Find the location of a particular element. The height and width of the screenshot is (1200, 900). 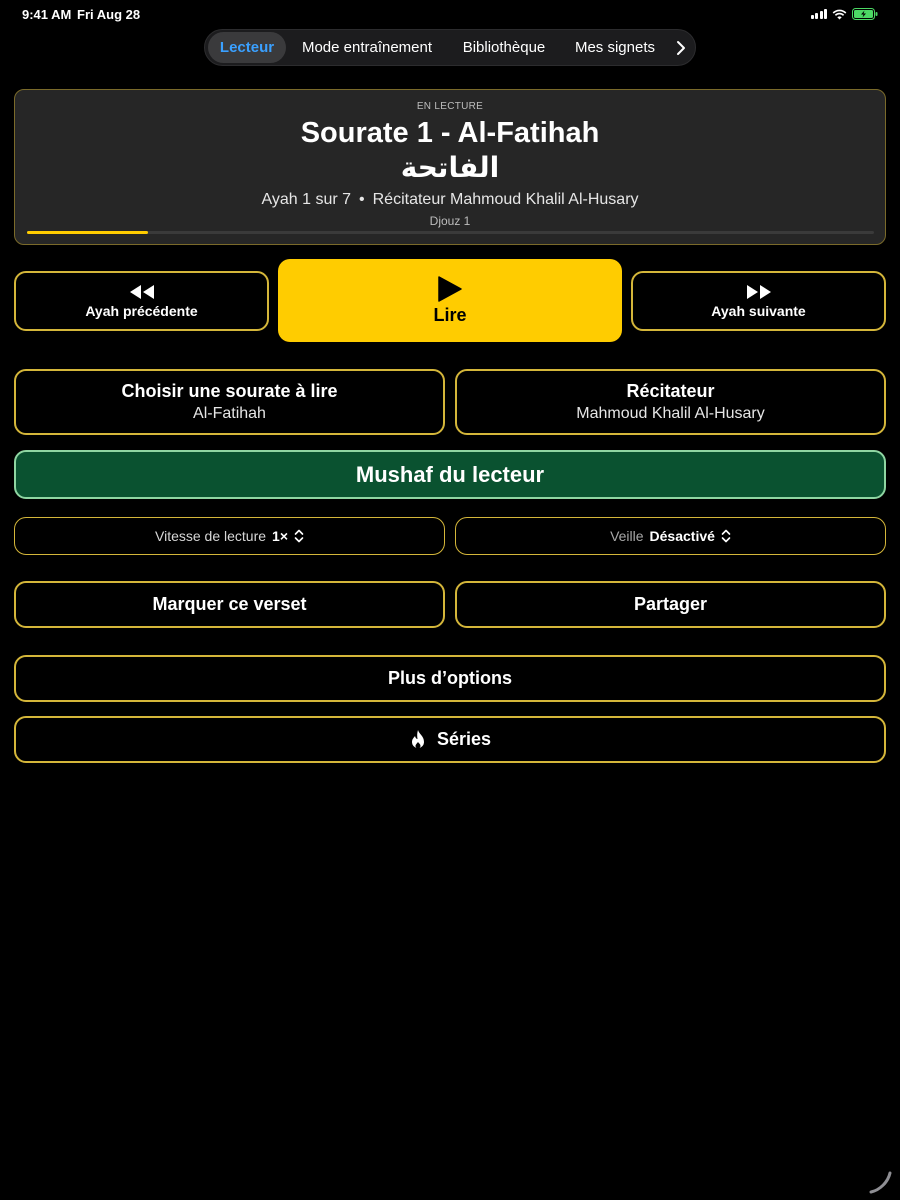

choose-surah-button: Choisir une sourate à lire Al-Fatihah is located at coordinates (229, 402).